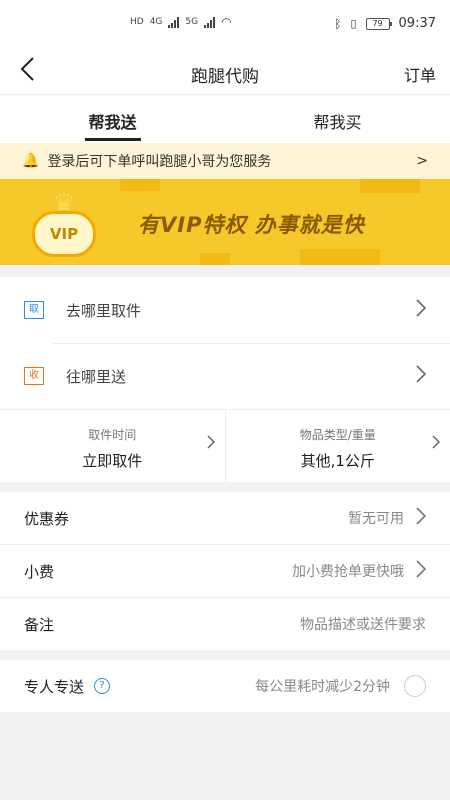 The image size is (450, 800). I want to click on system-indicators: ᛒ ▯ 79 09:37, so click(385, 23).